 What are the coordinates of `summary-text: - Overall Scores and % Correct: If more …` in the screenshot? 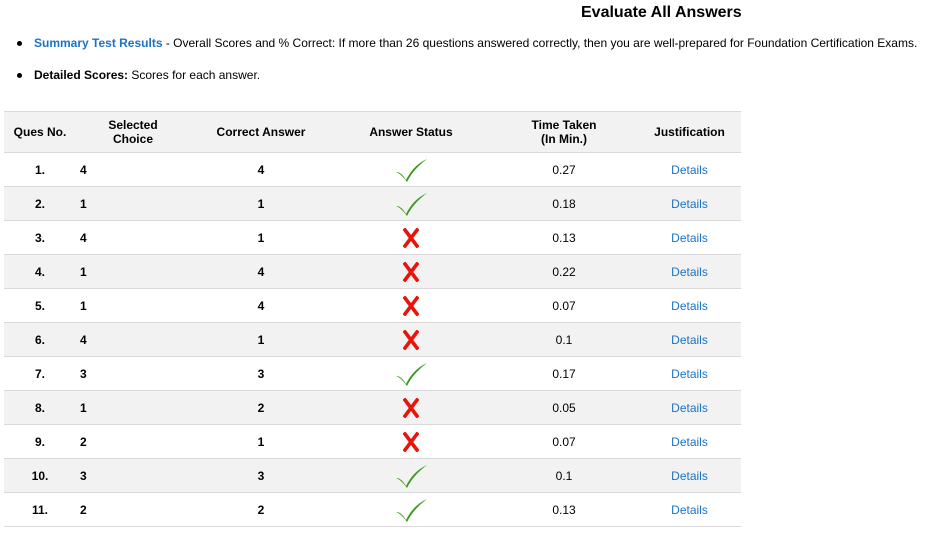 It's located at (540, 43).